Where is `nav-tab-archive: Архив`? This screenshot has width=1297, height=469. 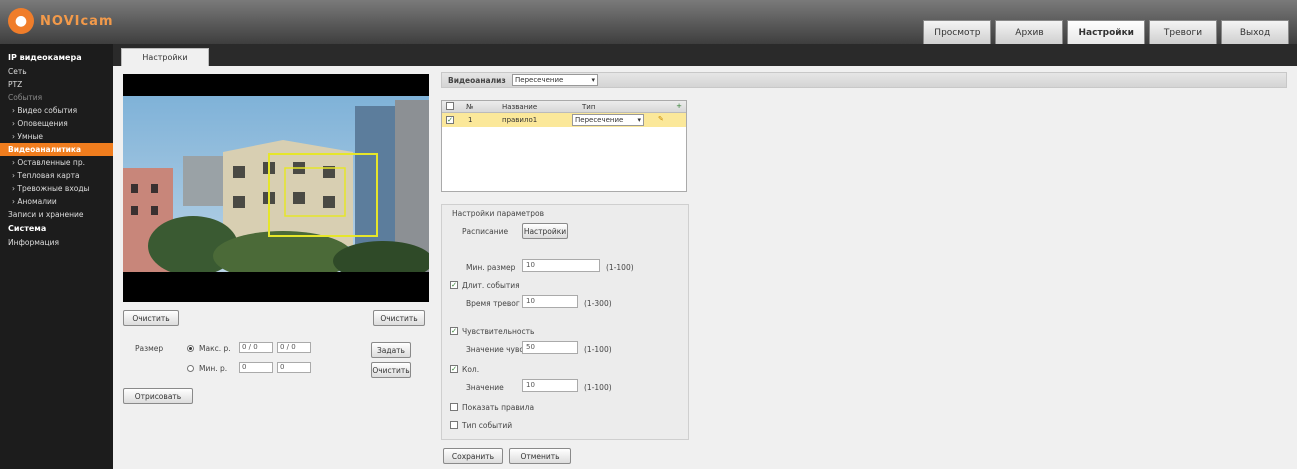 nav-tab-archive: Архив is located at coordinates (1029, 32).